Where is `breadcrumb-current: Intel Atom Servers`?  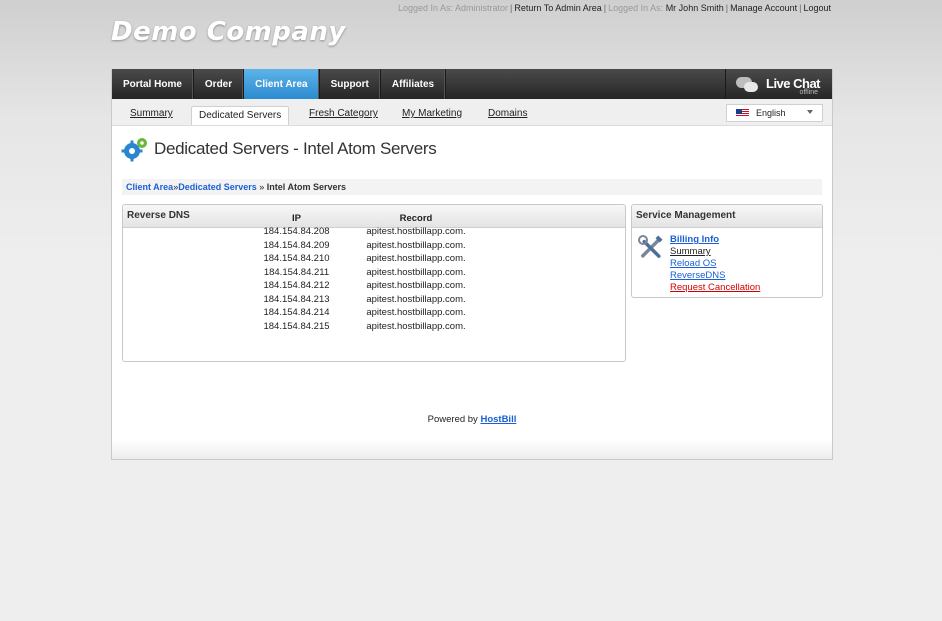 breadcrumb-current: Intel Atom Servers is located at coordinates (306, 187).